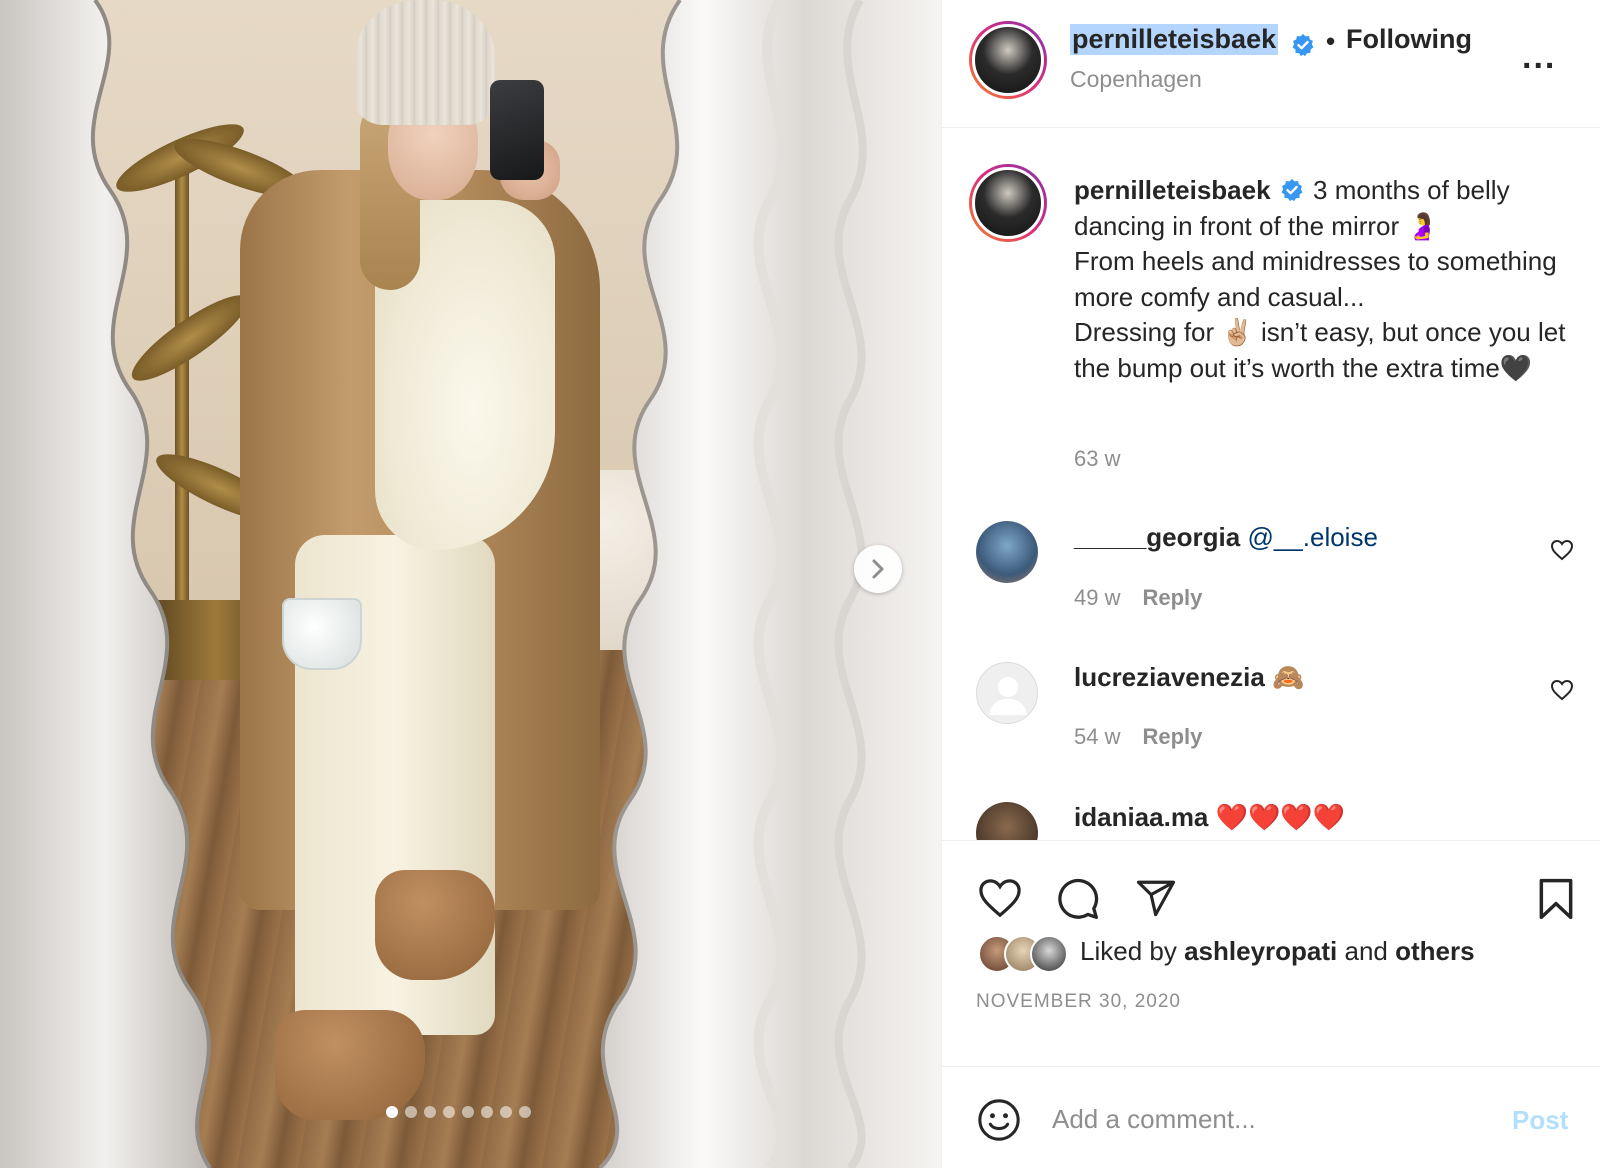 Image resolution: width=1600 pixels, height=1168 pixels. I want to click on comment-username: _____georgia, so click(1157, 537).